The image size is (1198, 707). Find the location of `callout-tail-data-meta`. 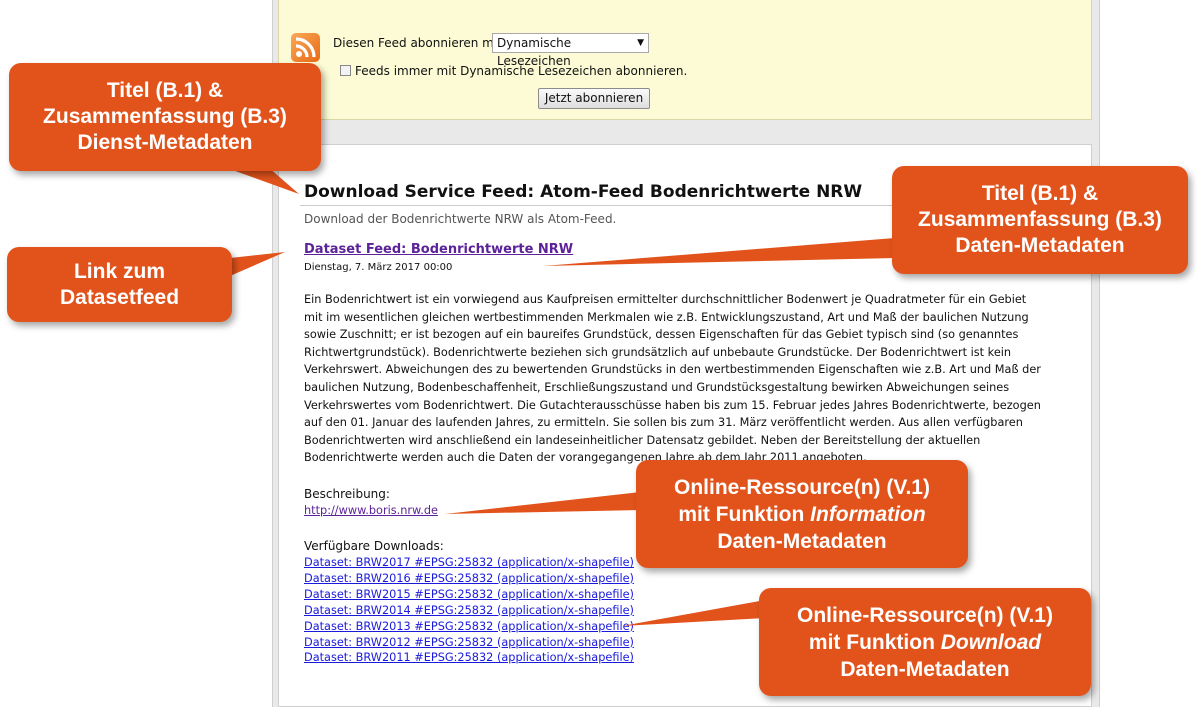

callout-tail-data-meta is located at coordinates (719, 252).